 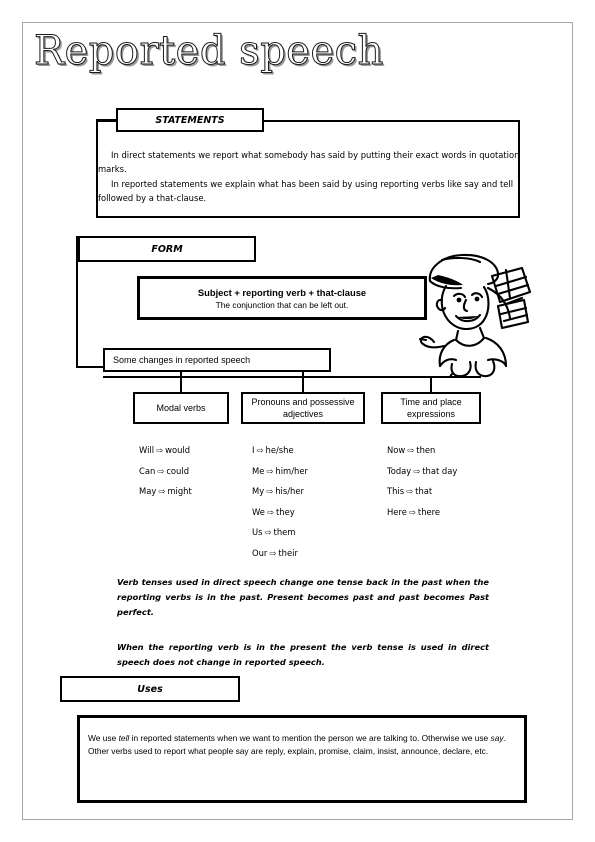 What do you see at coordinates (258, 511) in the screenshot?
I see `example-from: We` at bounding box center [258, 511].